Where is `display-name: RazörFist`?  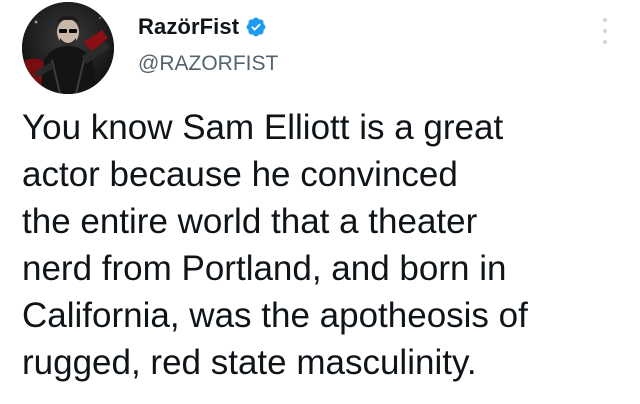 display-name: RazörFist is located at coordinates (188, 27).